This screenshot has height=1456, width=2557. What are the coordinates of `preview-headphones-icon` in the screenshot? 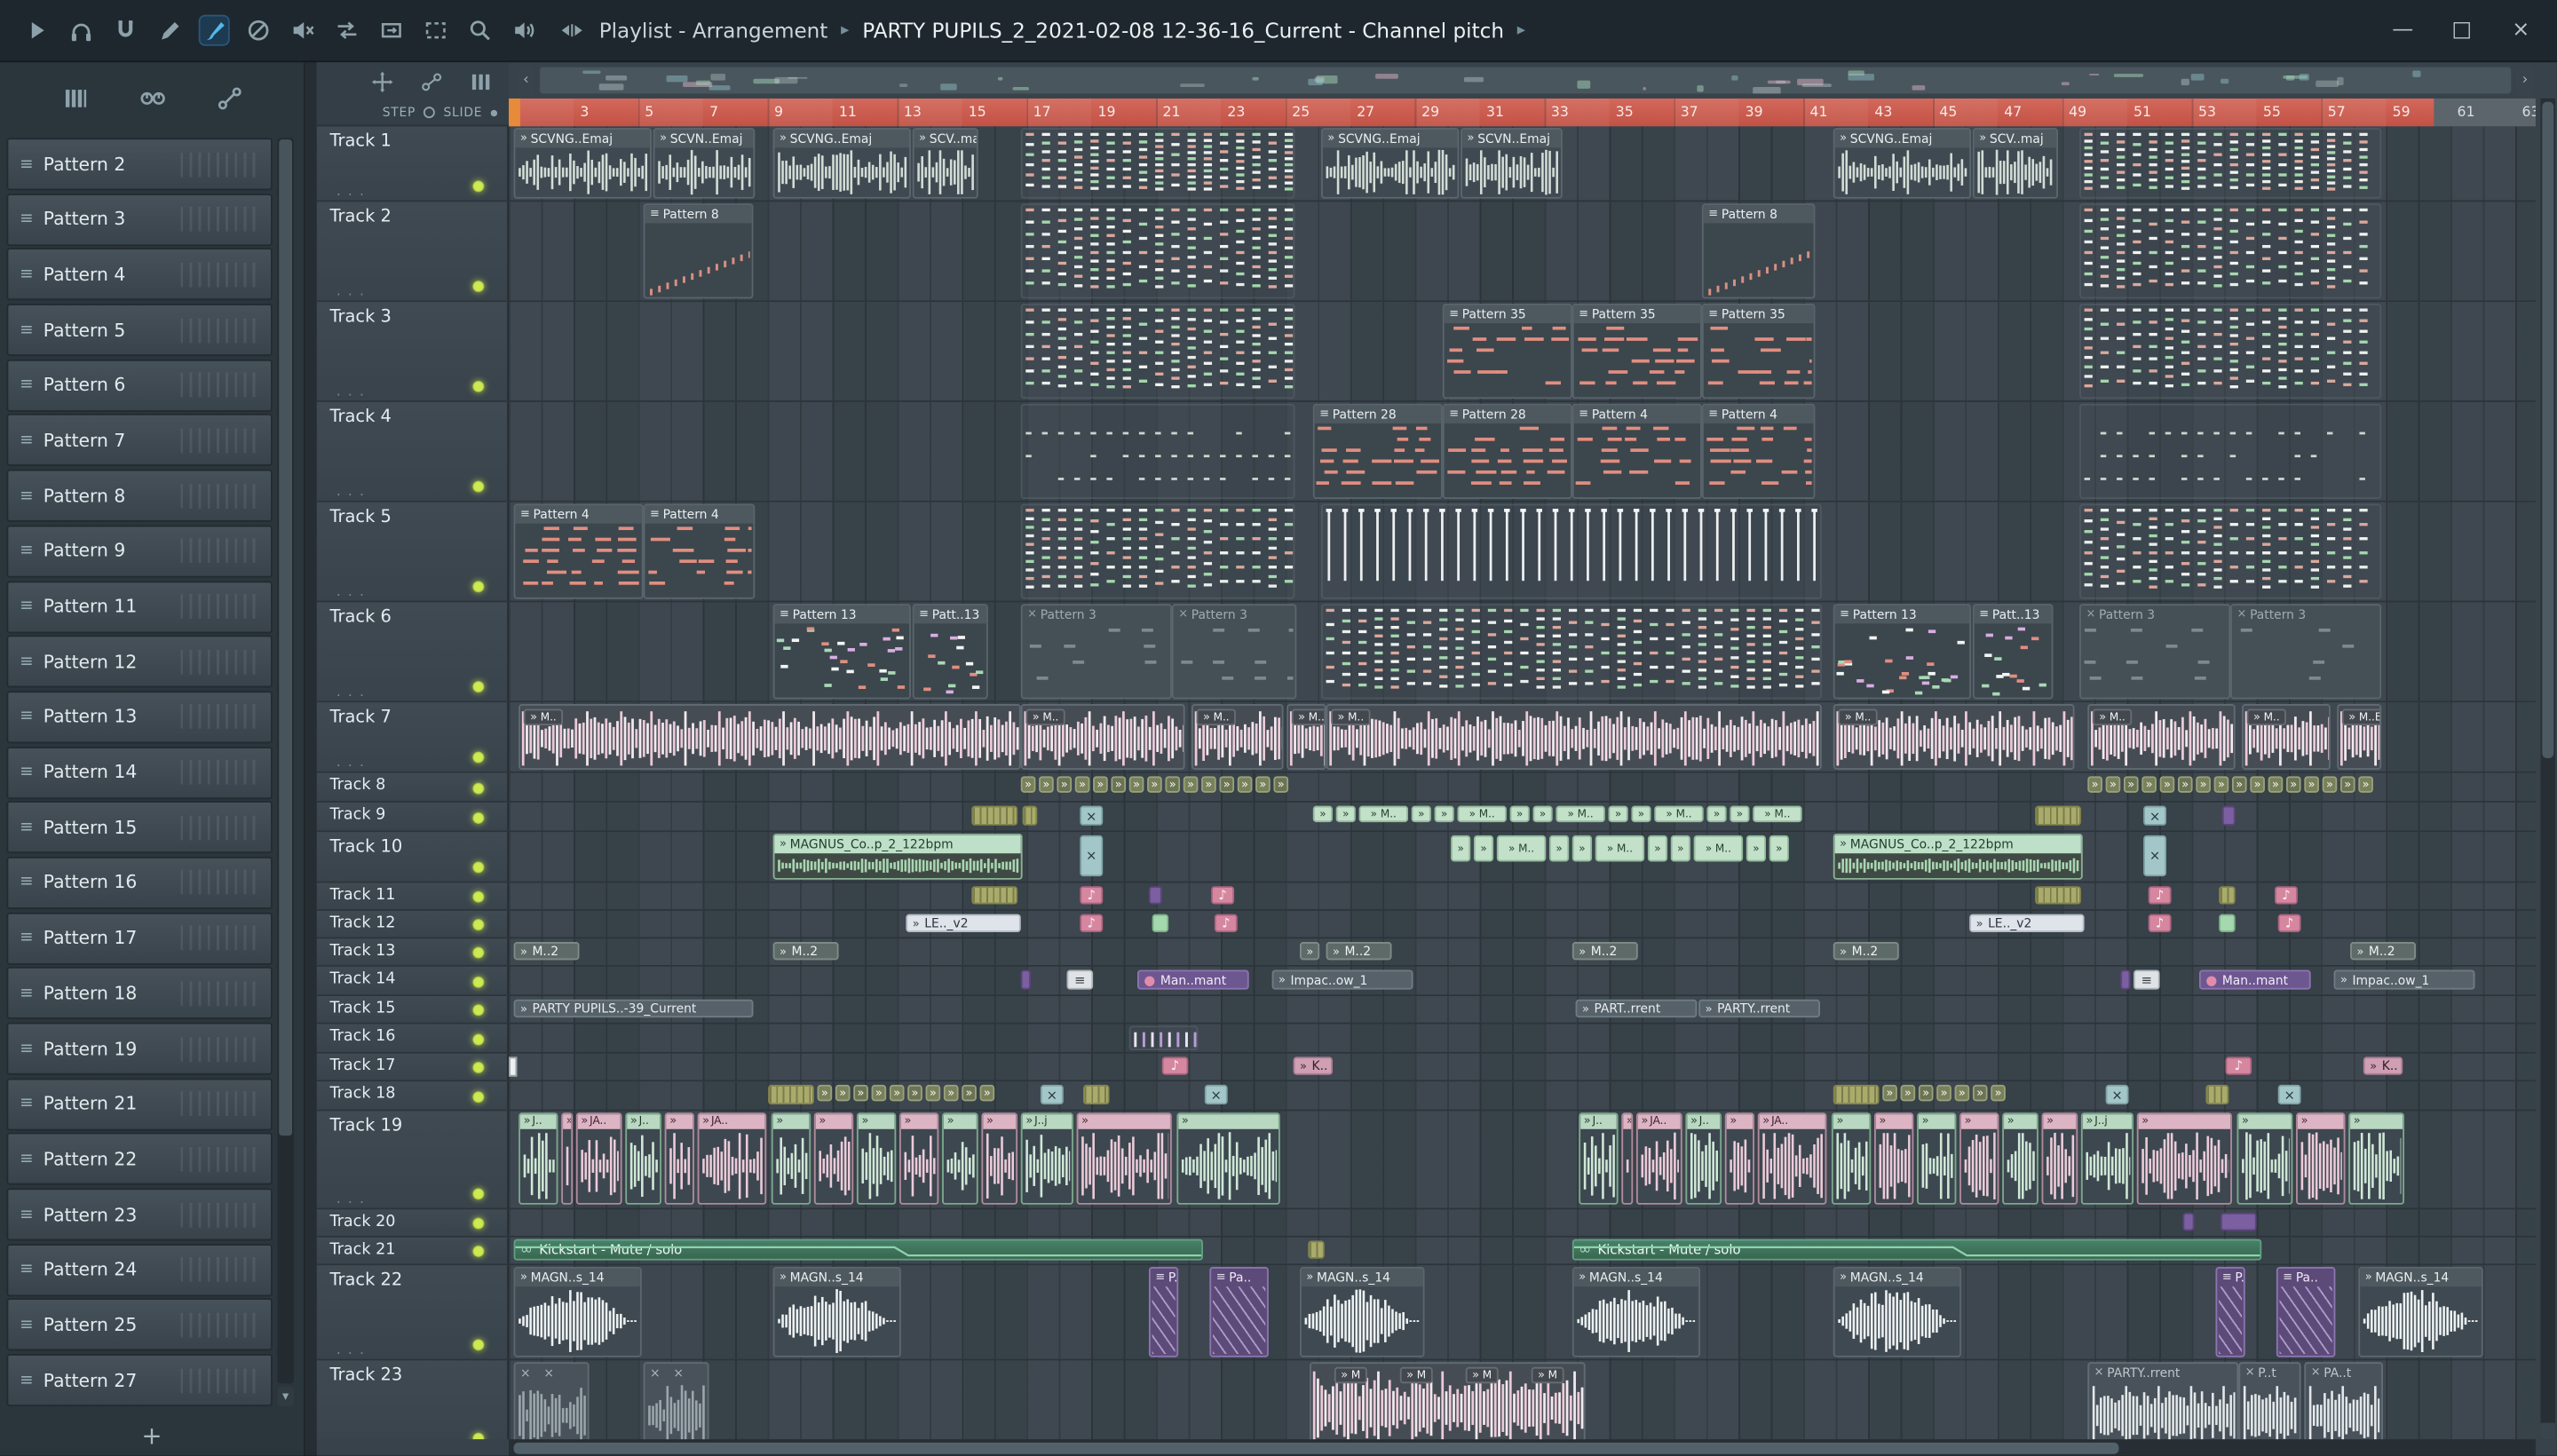 It's located at (81, 30).